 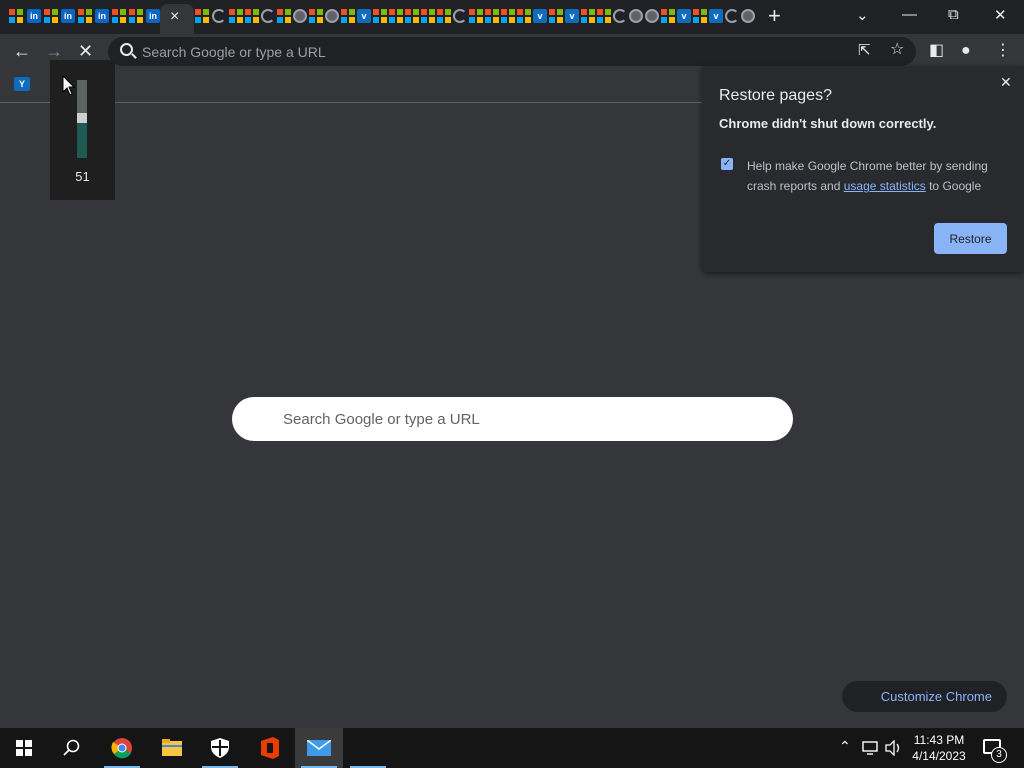 What do you see at coordinates (936, 51) in the screenshot?
I see `side-panel-icon: ◧` at bounding box center [936, 51].